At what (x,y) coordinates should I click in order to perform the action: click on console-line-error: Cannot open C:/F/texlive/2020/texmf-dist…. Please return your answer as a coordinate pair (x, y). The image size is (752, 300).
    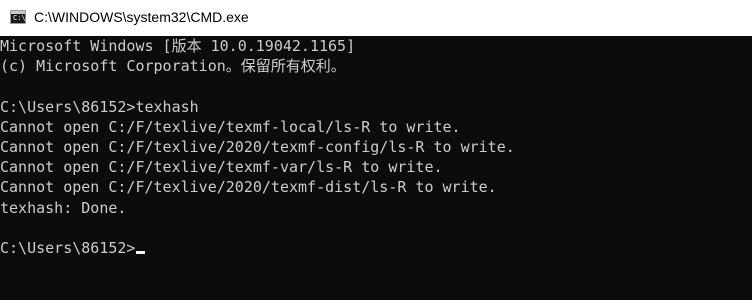
    Looking at the image, I should click on (248, 187).